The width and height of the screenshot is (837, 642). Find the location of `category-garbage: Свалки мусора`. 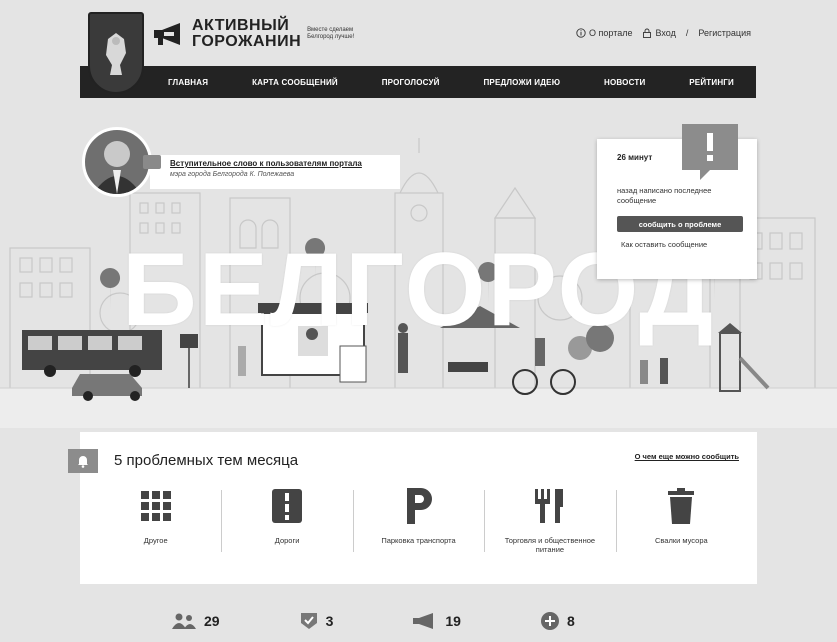

category-garbage: Свалки мусора is located at coordinates (681, 518).